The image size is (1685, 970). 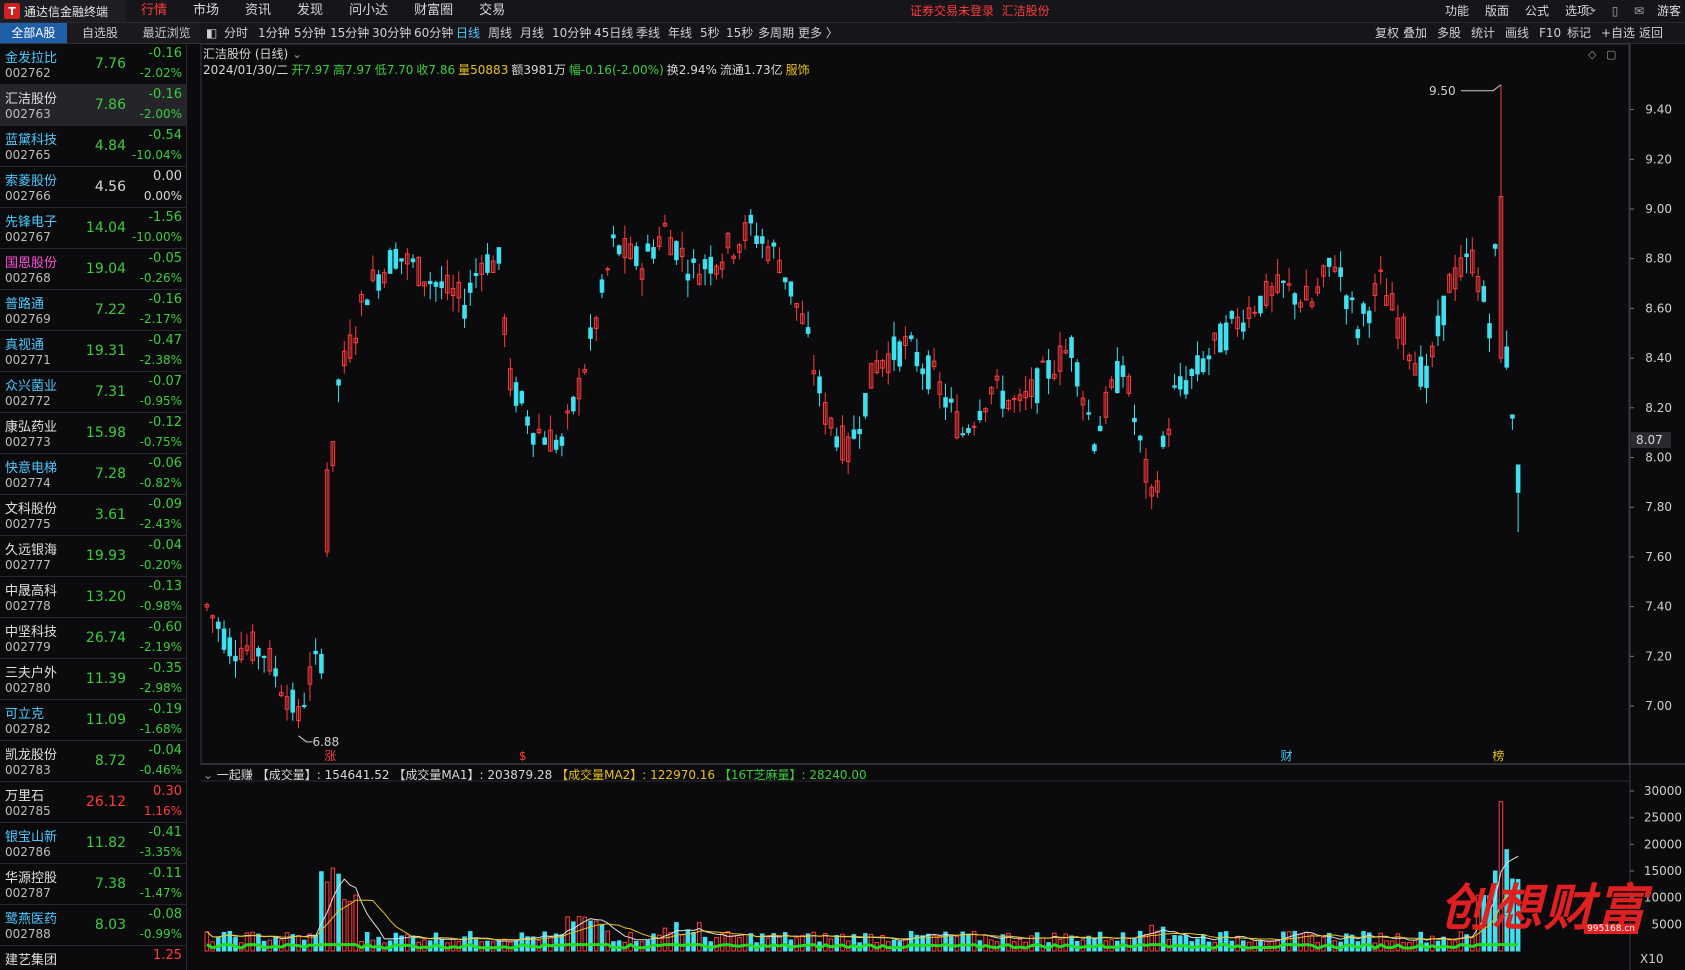 What do you see at coordinates (1498, 755) in the screenshot?
I see `event-marker-3: 榜` at bounding box center [1498, 755].